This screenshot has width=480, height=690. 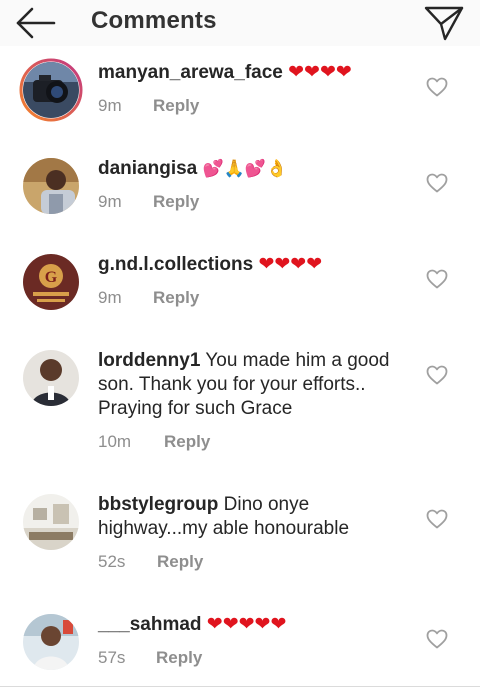 I want to click on comment-username: manyan_arewa_face, so click(x=190, y=72).